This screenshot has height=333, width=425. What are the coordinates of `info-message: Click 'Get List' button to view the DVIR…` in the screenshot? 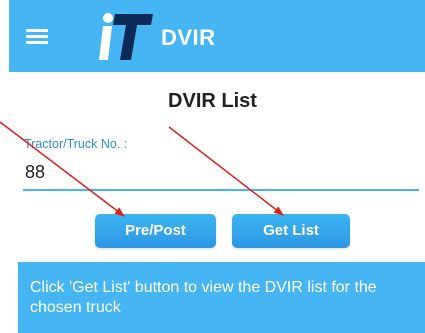 It's located at (203, 297).